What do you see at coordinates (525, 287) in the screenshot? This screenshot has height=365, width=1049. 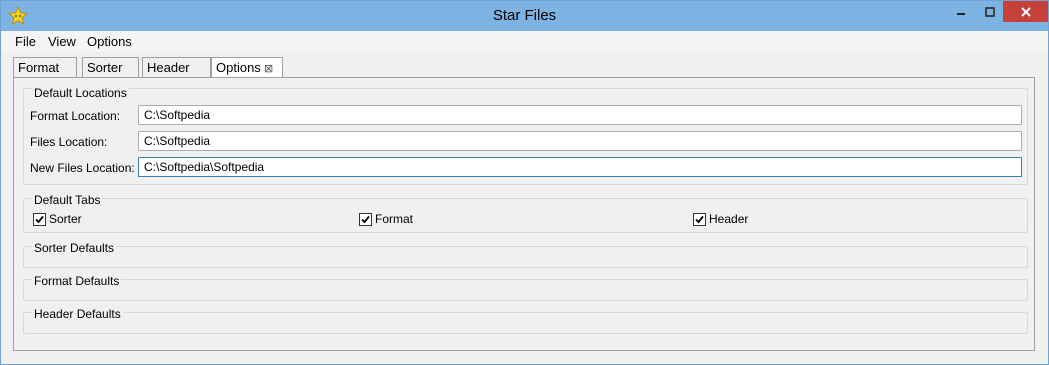 I see `format-defaults-group: Format Defaults` at bounding box center [525, 287].